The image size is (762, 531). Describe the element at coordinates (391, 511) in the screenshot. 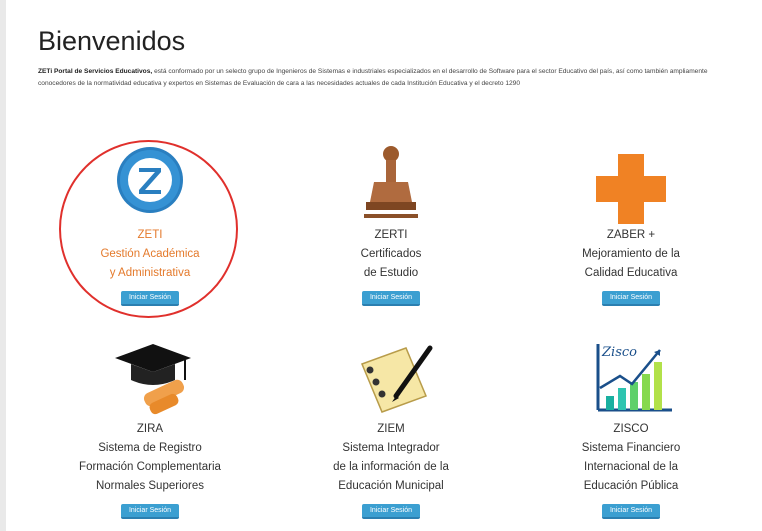

I see `login-button-ziem: Iniciar Sesión` at that location.